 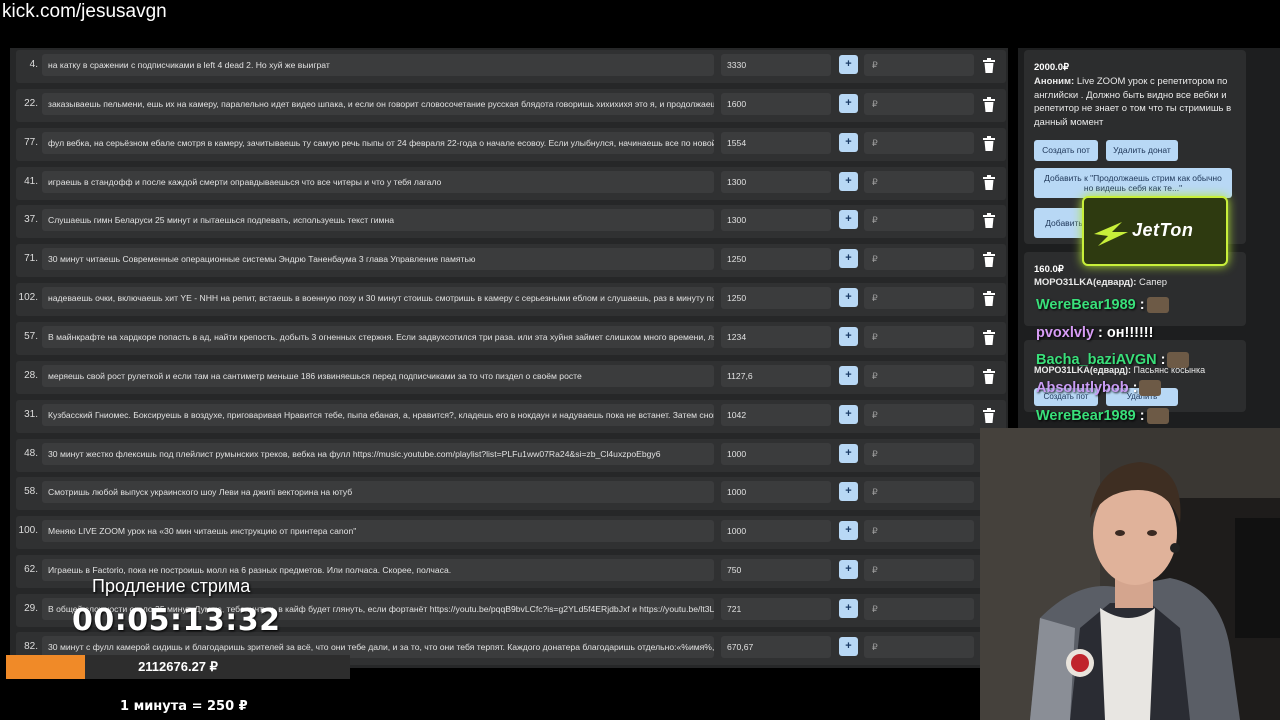 I want to click on task-amount: 1042, so click(x=776, y=415).